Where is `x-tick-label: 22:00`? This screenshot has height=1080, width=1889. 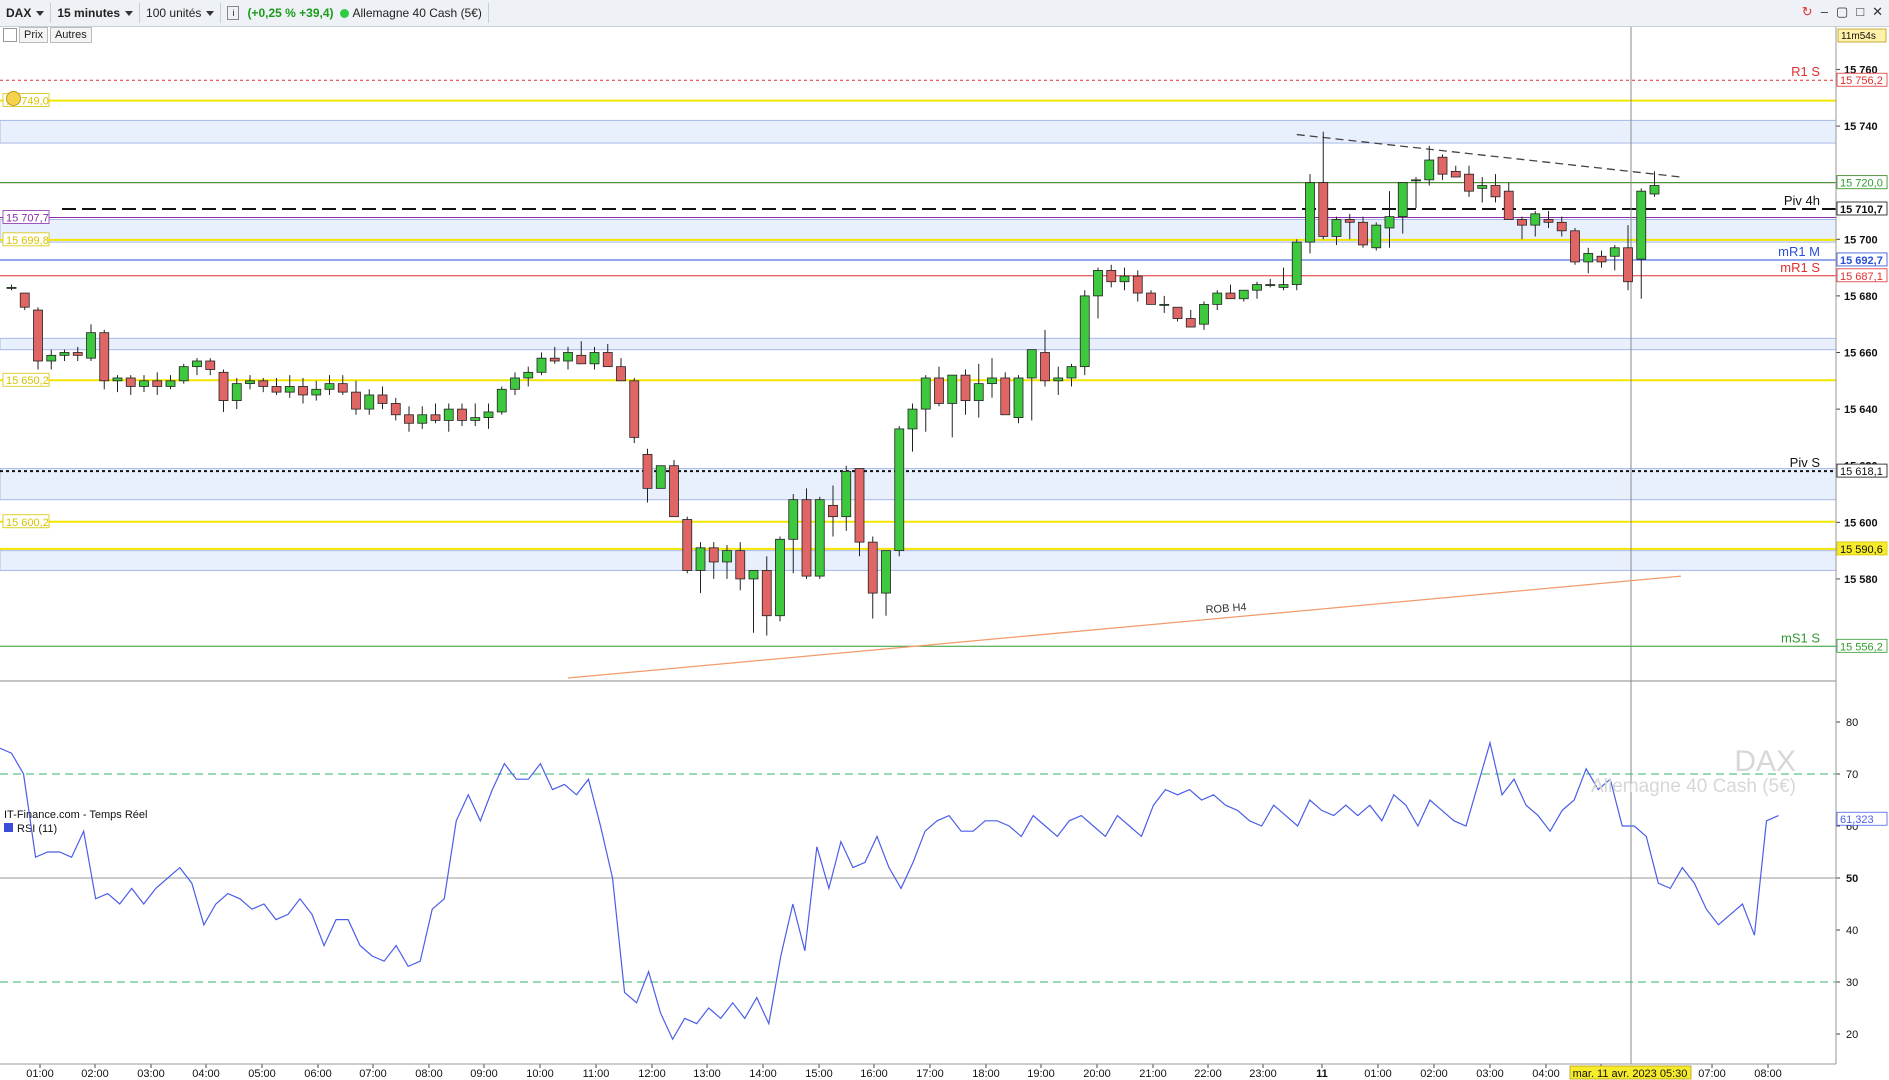 x-tick-label: 22:00 is located at coordinates (1208, 1074).